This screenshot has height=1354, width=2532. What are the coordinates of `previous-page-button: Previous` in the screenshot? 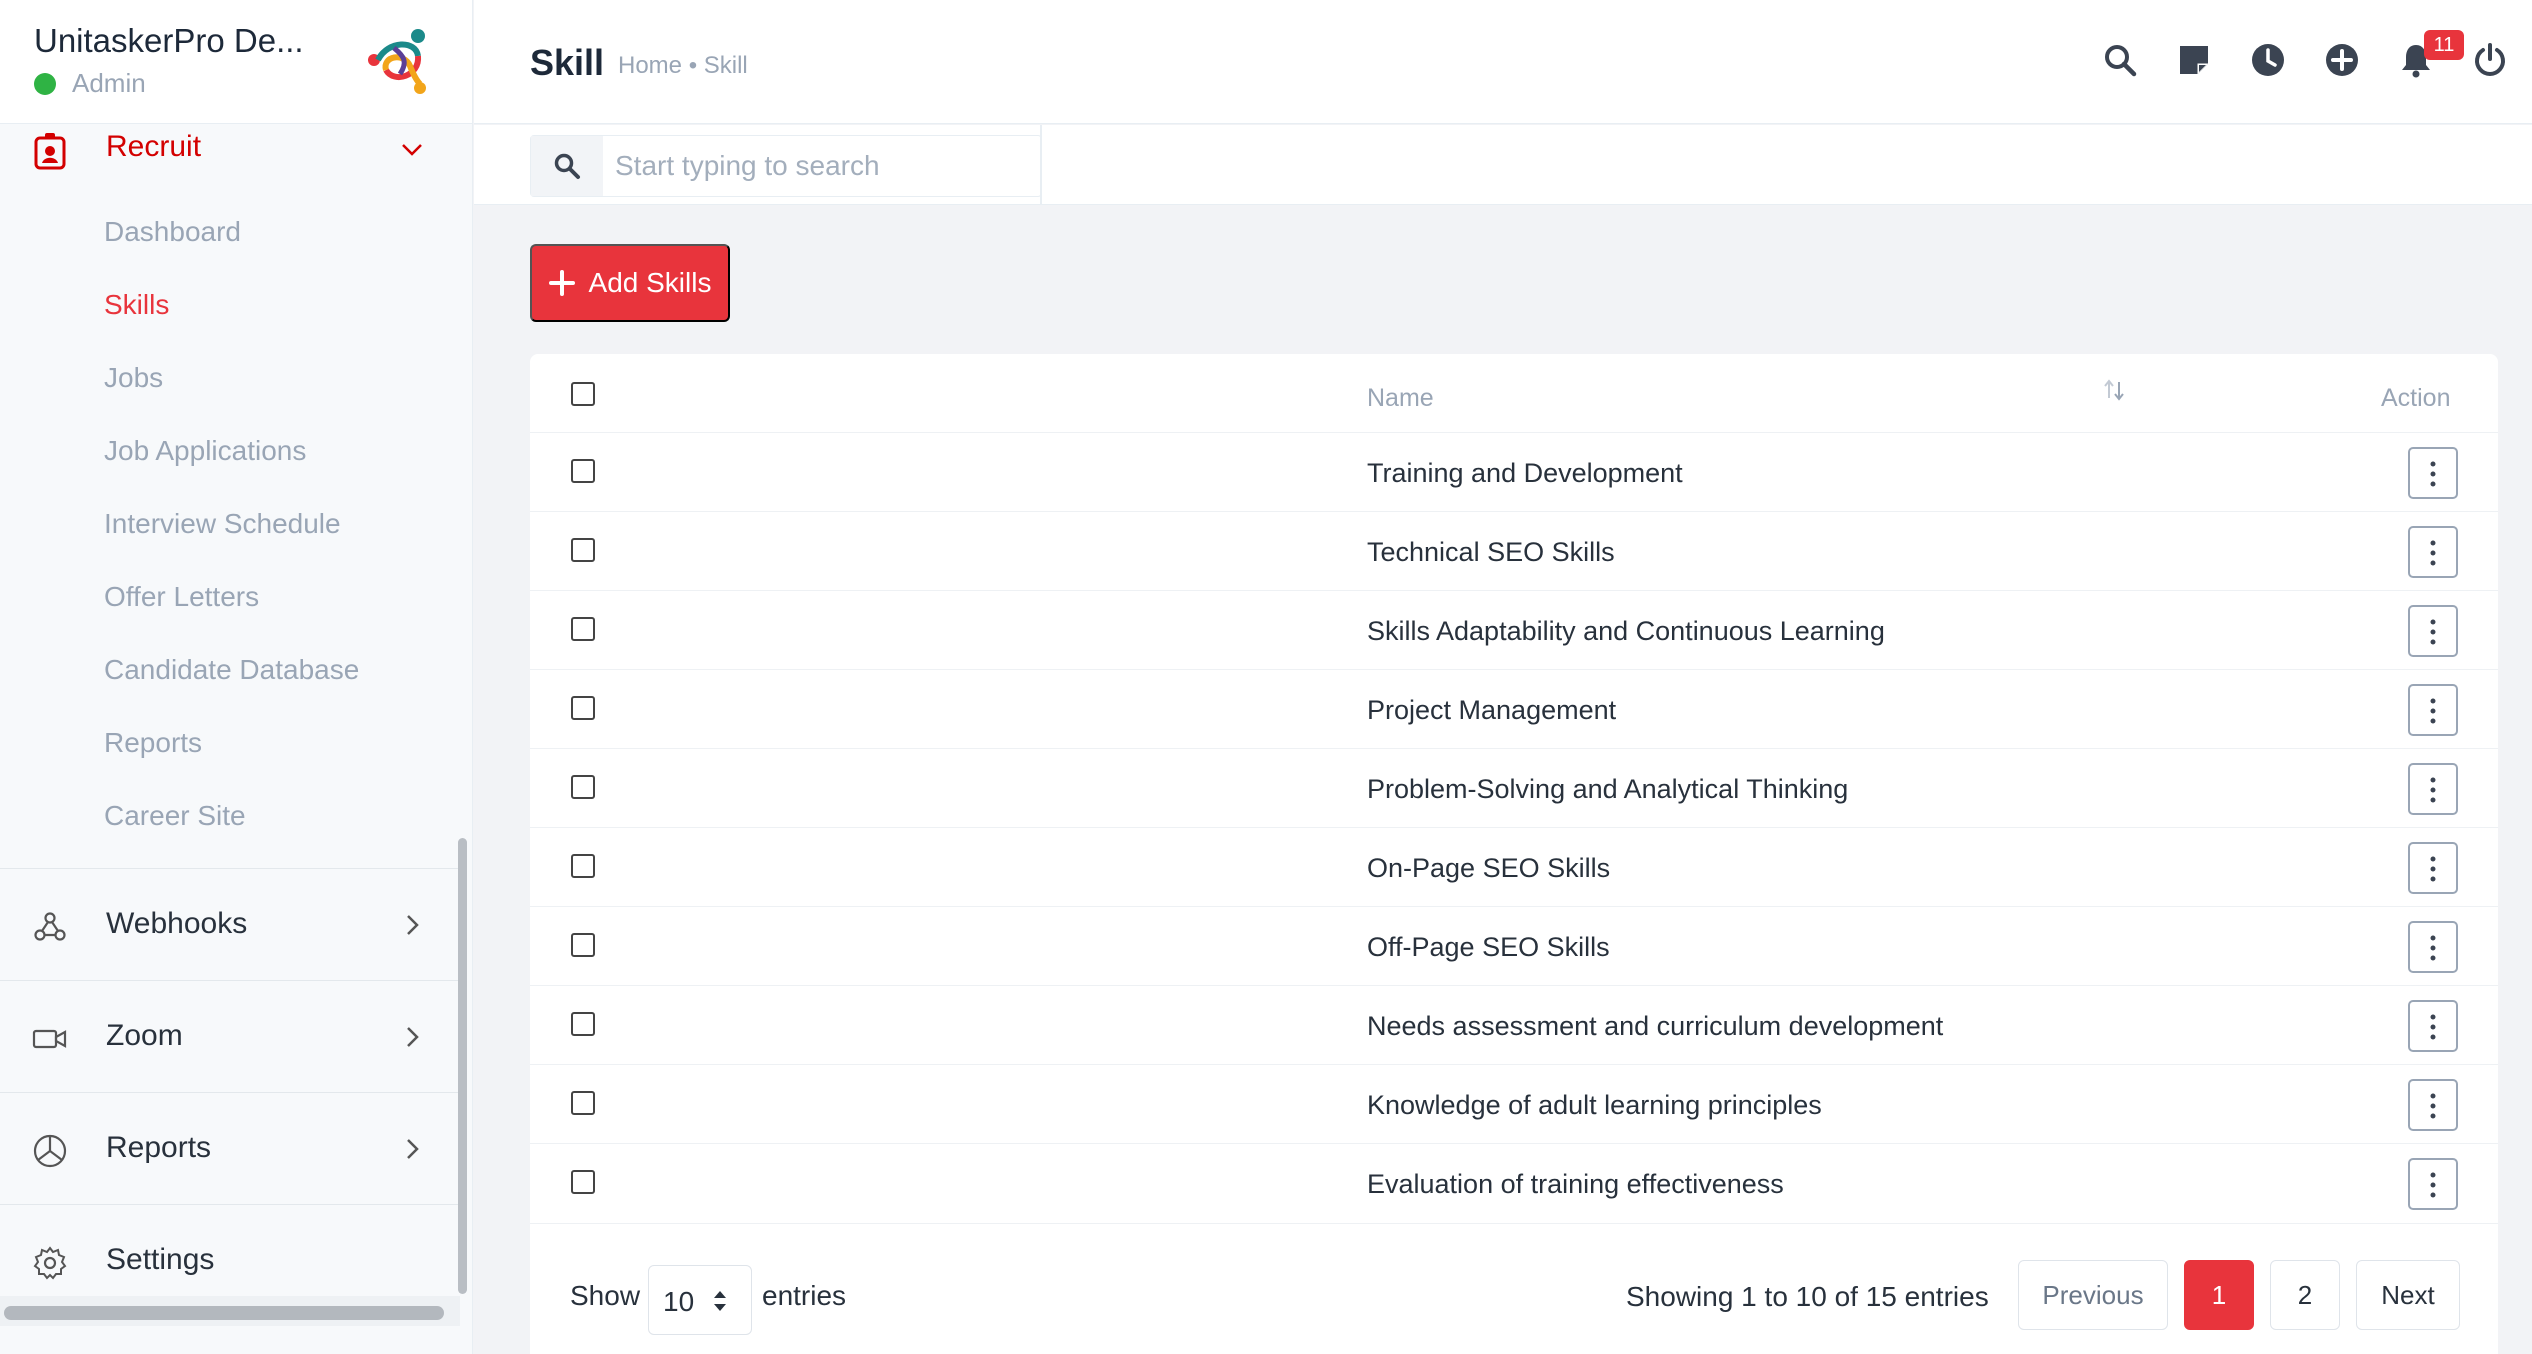 It's located at (2093, 1295).